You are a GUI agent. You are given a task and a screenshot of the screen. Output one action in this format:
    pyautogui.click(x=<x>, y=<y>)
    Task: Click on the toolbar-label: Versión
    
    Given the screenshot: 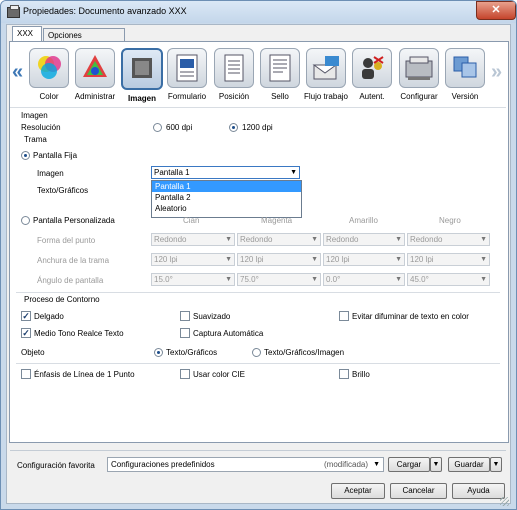 What is the action you would take?
    pyautogui.click(x=465, y=96)
    